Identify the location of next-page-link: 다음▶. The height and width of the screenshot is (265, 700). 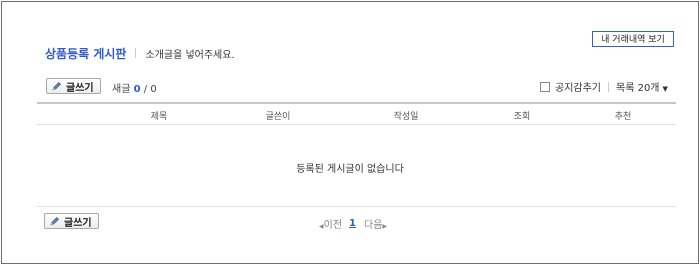
(375, 223).